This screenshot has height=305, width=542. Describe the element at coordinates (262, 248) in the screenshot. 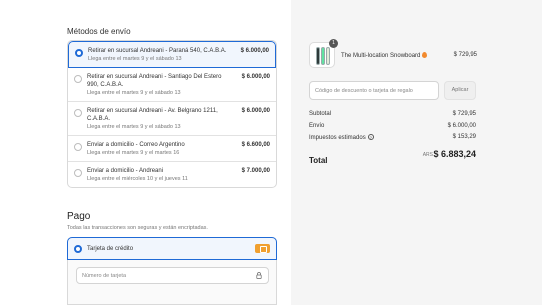

I see `credit-card-icon` at that location.